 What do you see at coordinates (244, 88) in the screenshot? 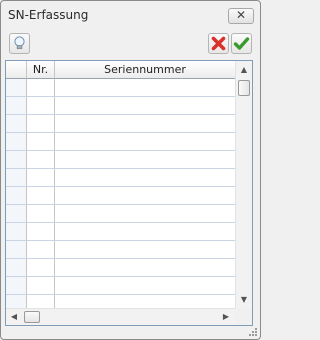
I see `vertical-scroll-thumb` at bounding box center [244, 88].